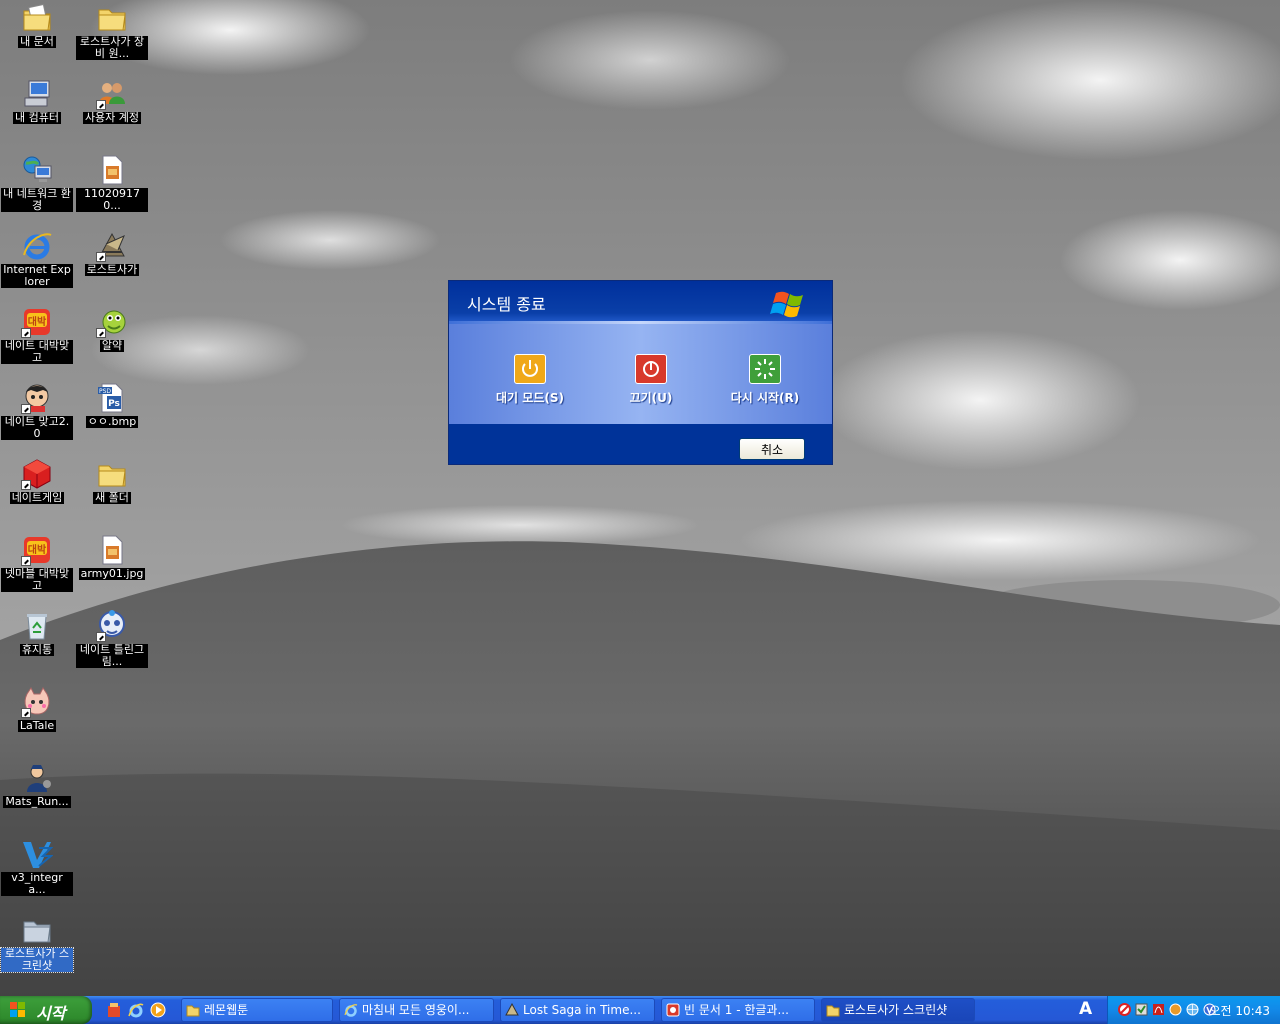 The height and width of the screenshot is (1024, 1280). What do you see at coordinates (37, 200) in the screenshot?
I see `desktop-icon-label: 내 네트워크 환경` at bounding box center [37, 200].